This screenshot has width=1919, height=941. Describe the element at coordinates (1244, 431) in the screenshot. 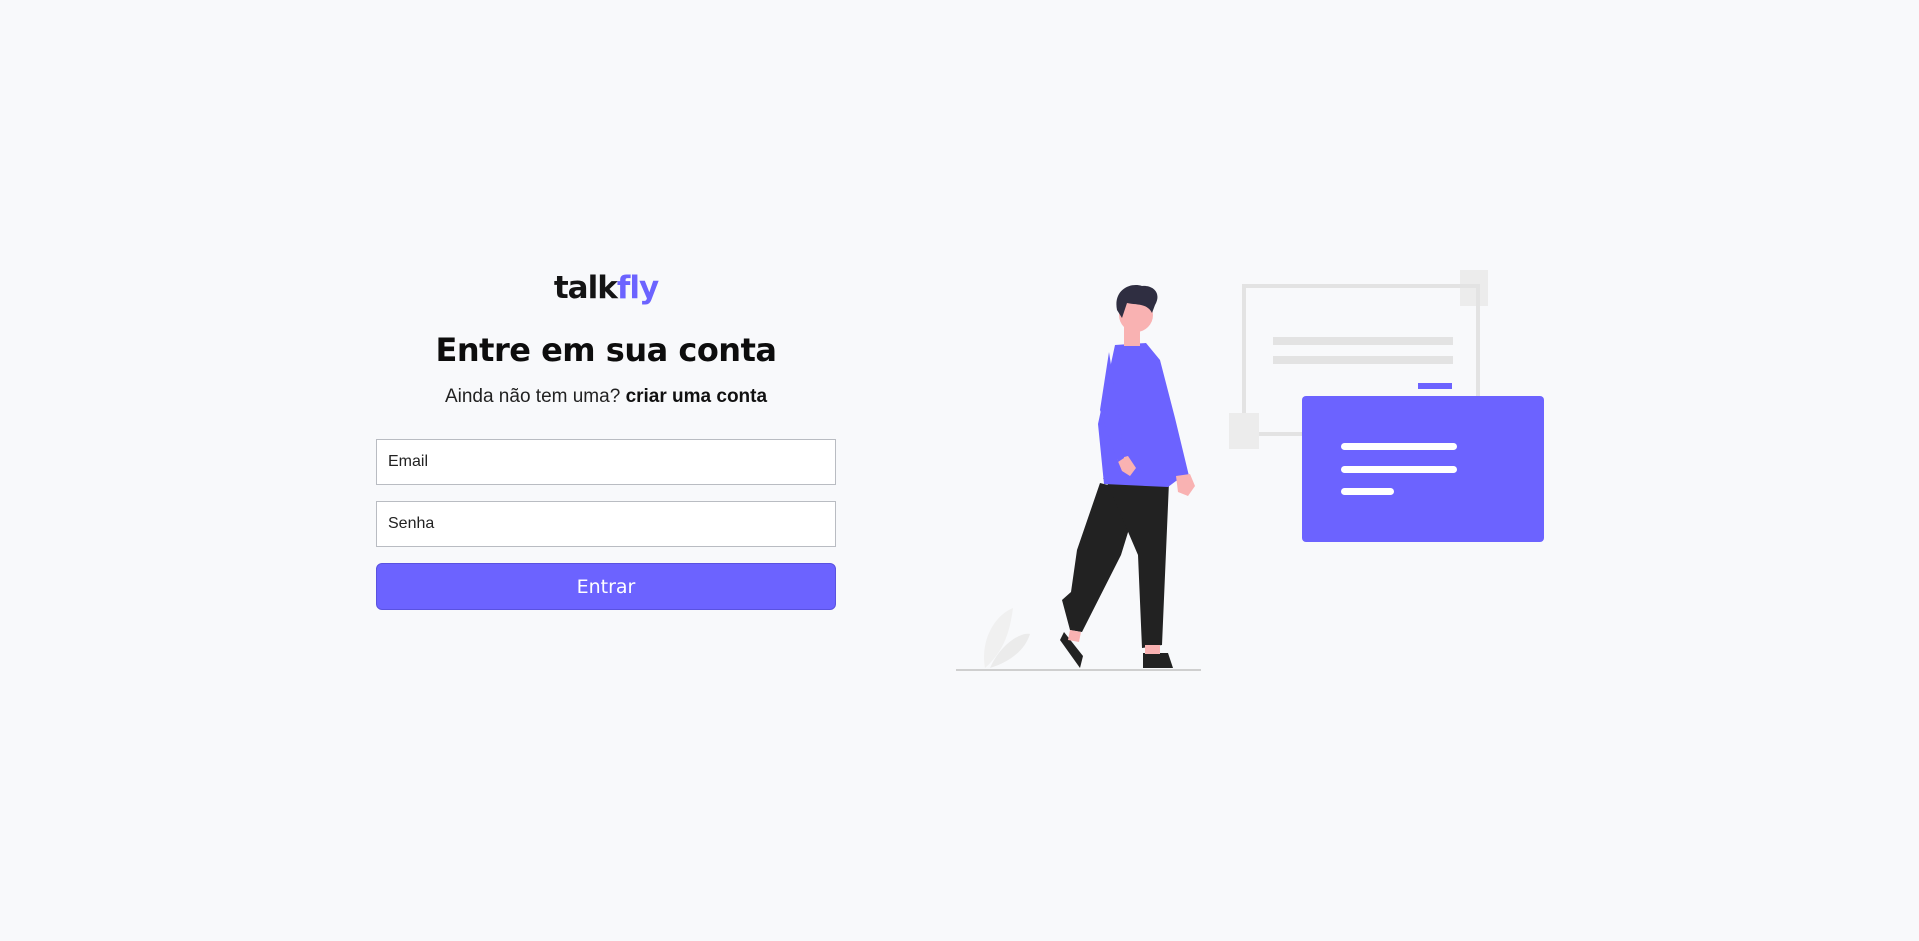

I see `bg-square-bottom` at that location.